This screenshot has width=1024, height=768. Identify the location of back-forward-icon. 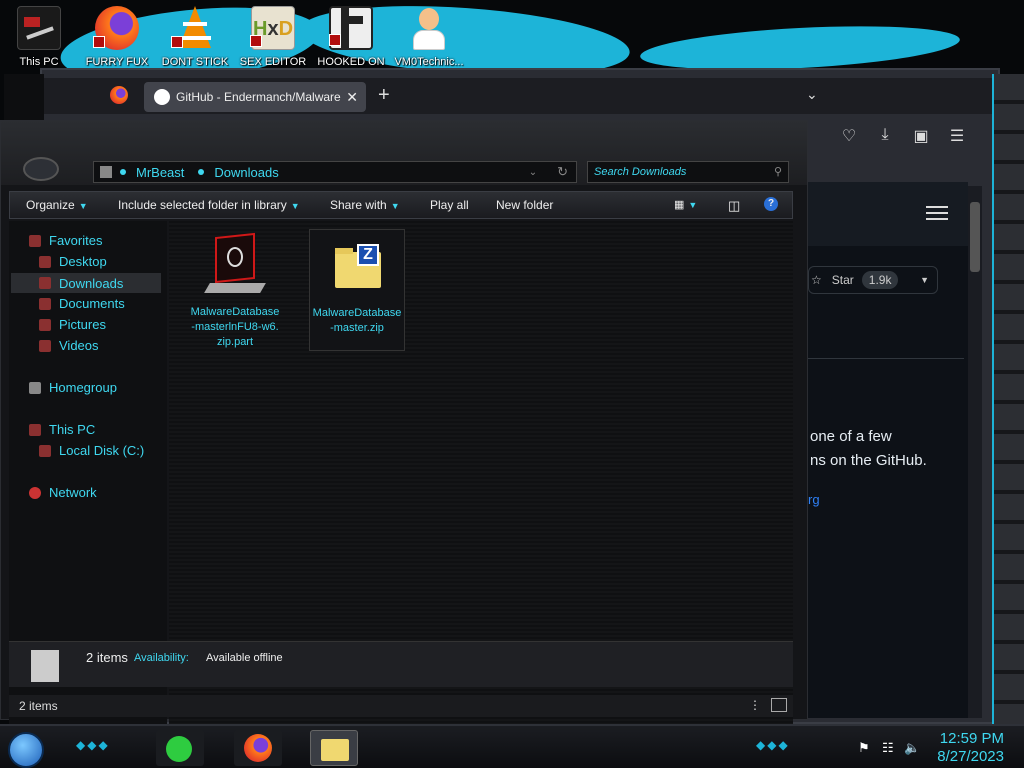
(41, 169).